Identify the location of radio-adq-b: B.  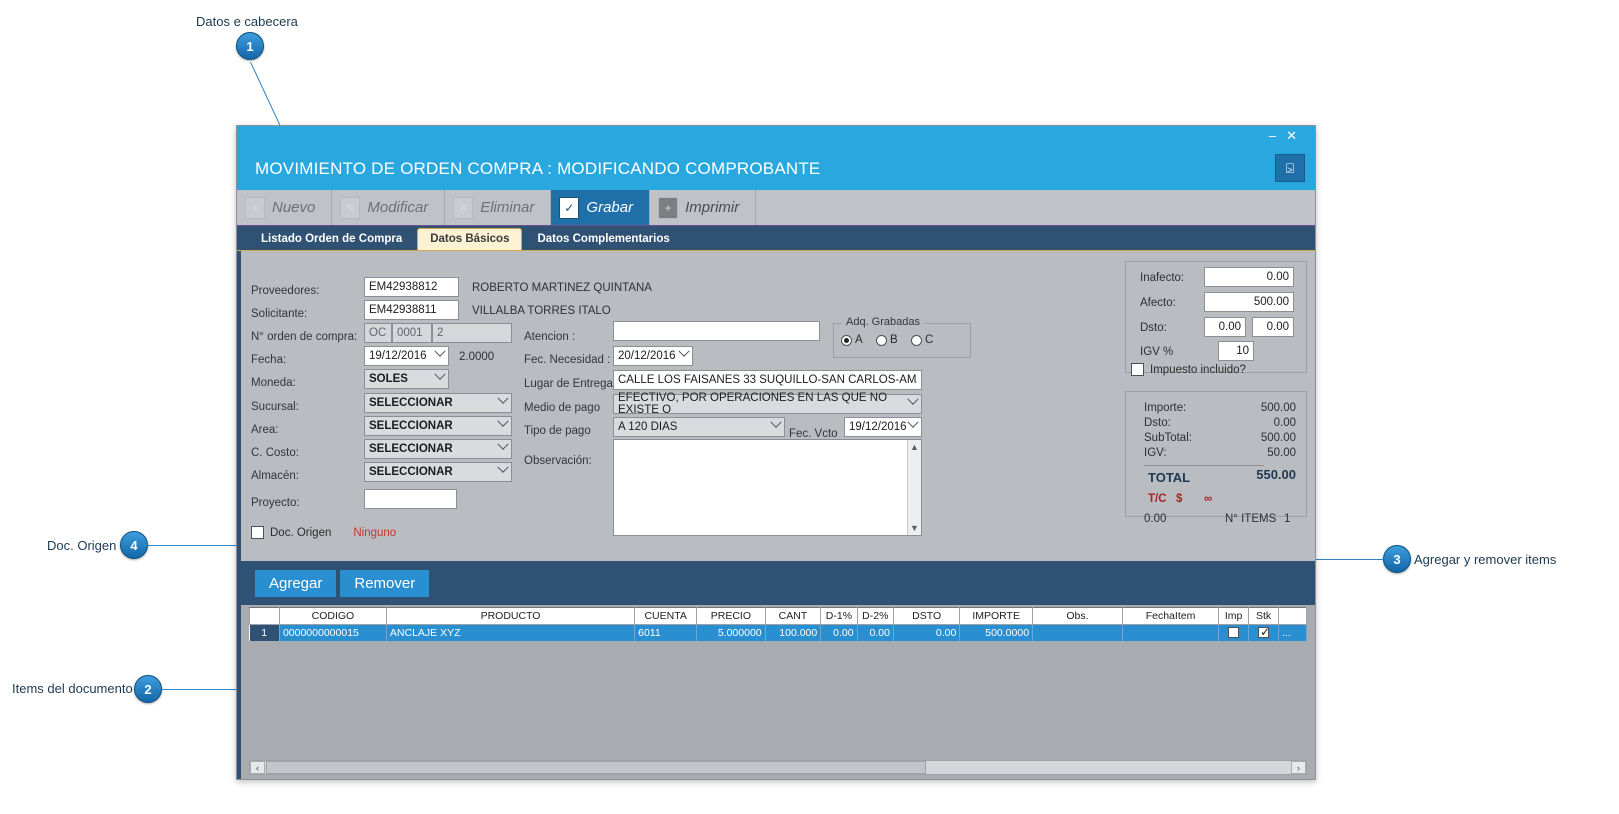
(887, 340).